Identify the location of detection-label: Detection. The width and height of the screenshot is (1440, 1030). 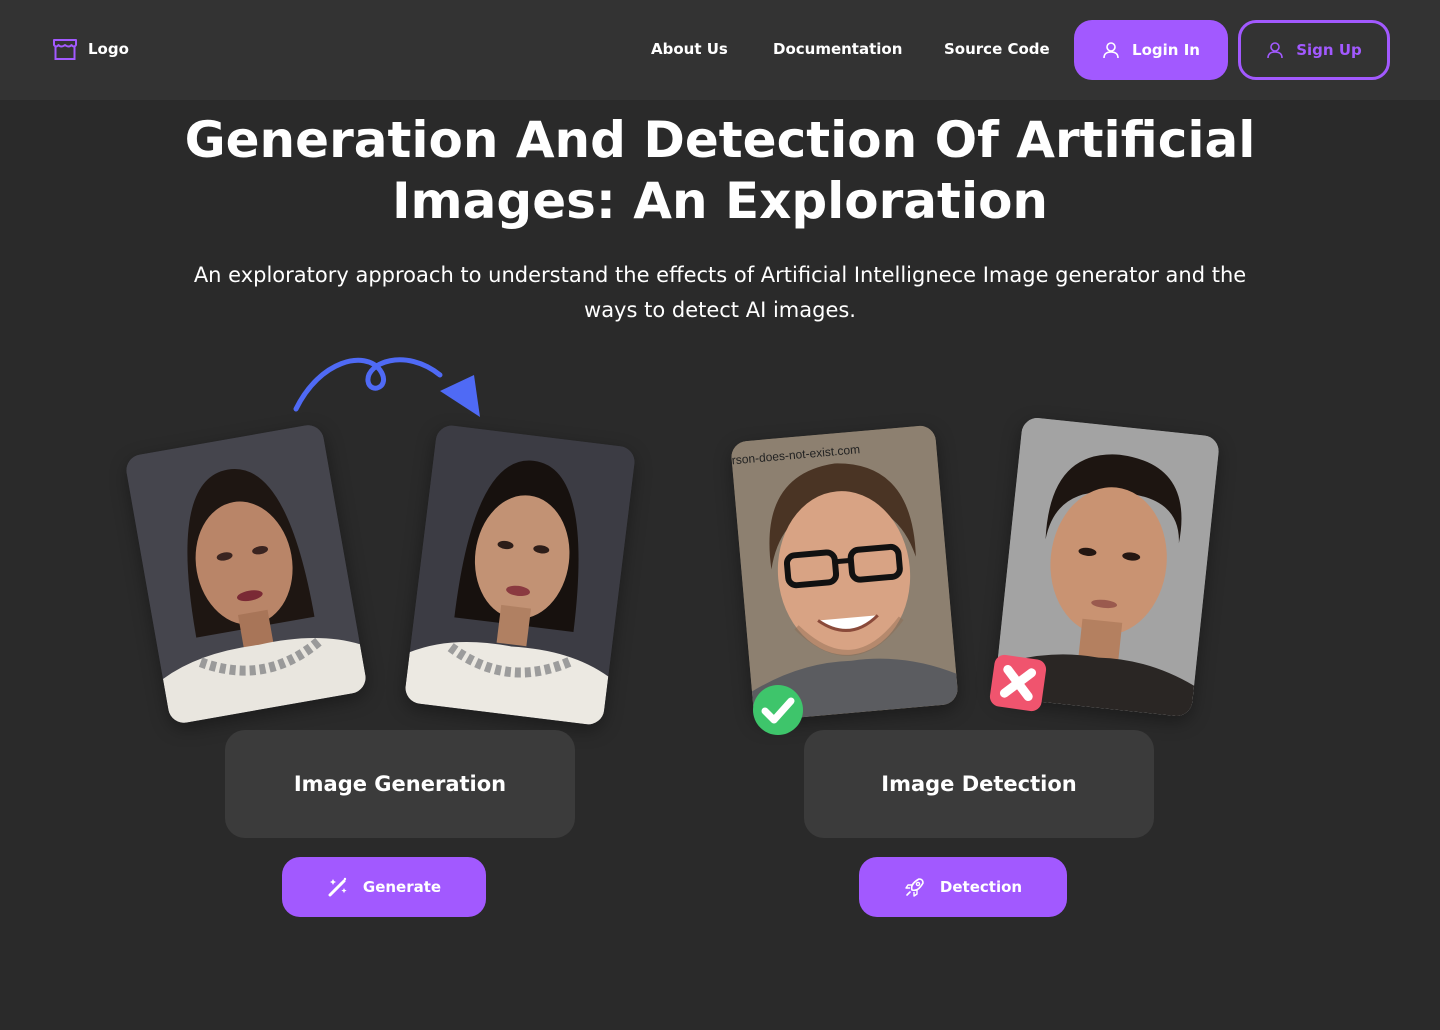
(981, 887).